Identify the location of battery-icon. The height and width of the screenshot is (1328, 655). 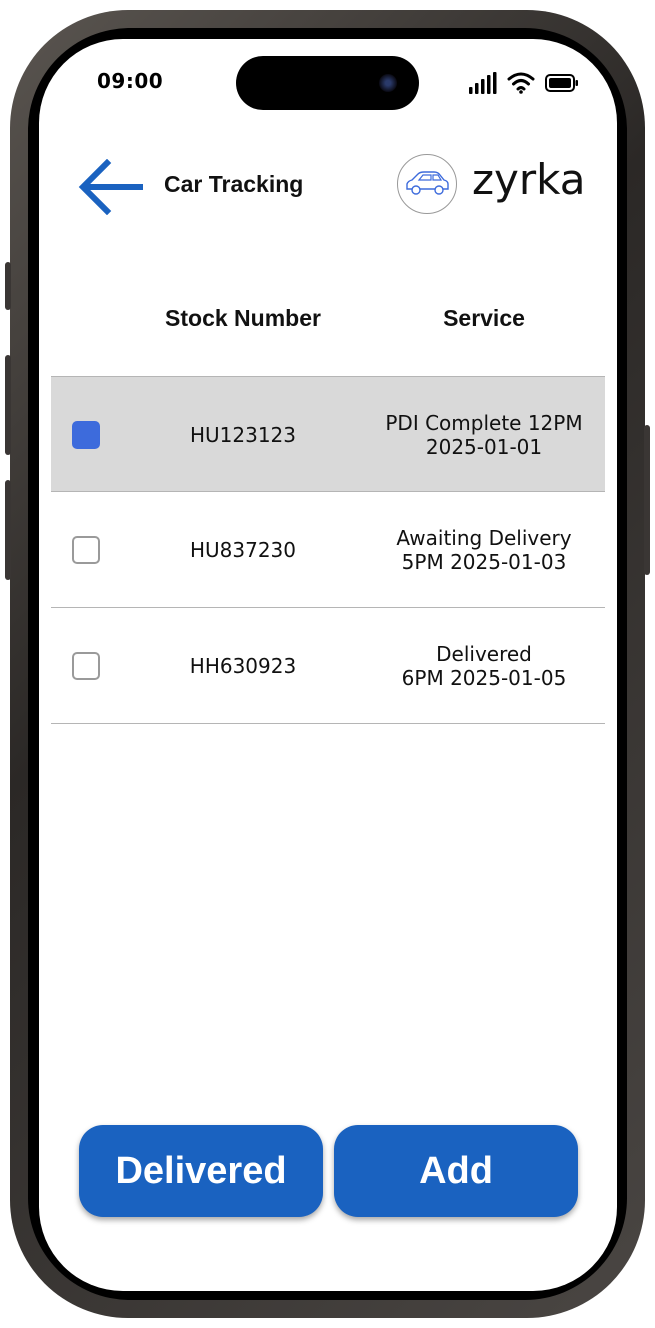
(561, 83).